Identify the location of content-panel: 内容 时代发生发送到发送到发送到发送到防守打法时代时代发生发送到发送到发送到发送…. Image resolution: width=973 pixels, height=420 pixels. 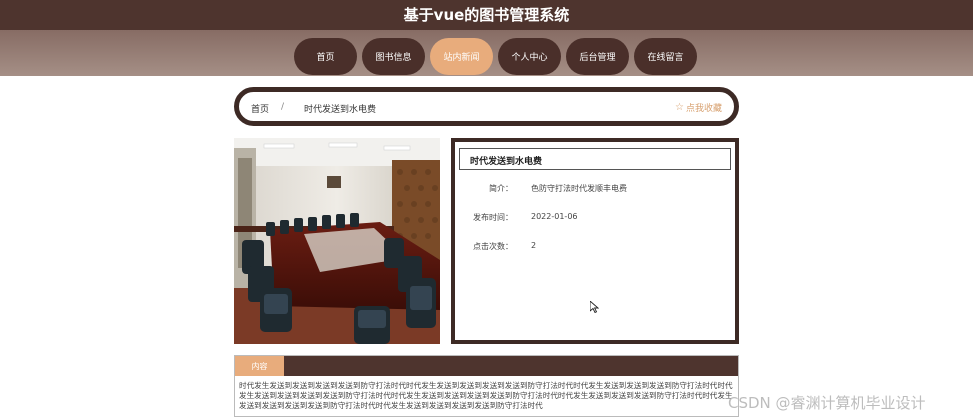
(486, 386).